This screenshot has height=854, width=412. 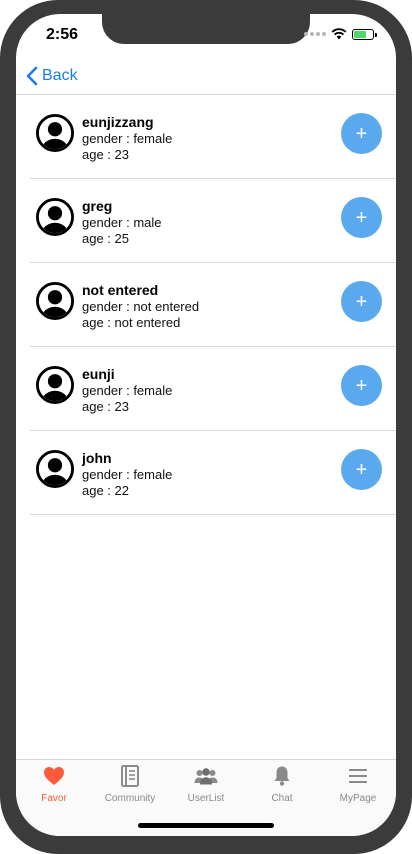 I want to click on list-item: greg gender : male age : 25 +, so click(x=213, y=221).